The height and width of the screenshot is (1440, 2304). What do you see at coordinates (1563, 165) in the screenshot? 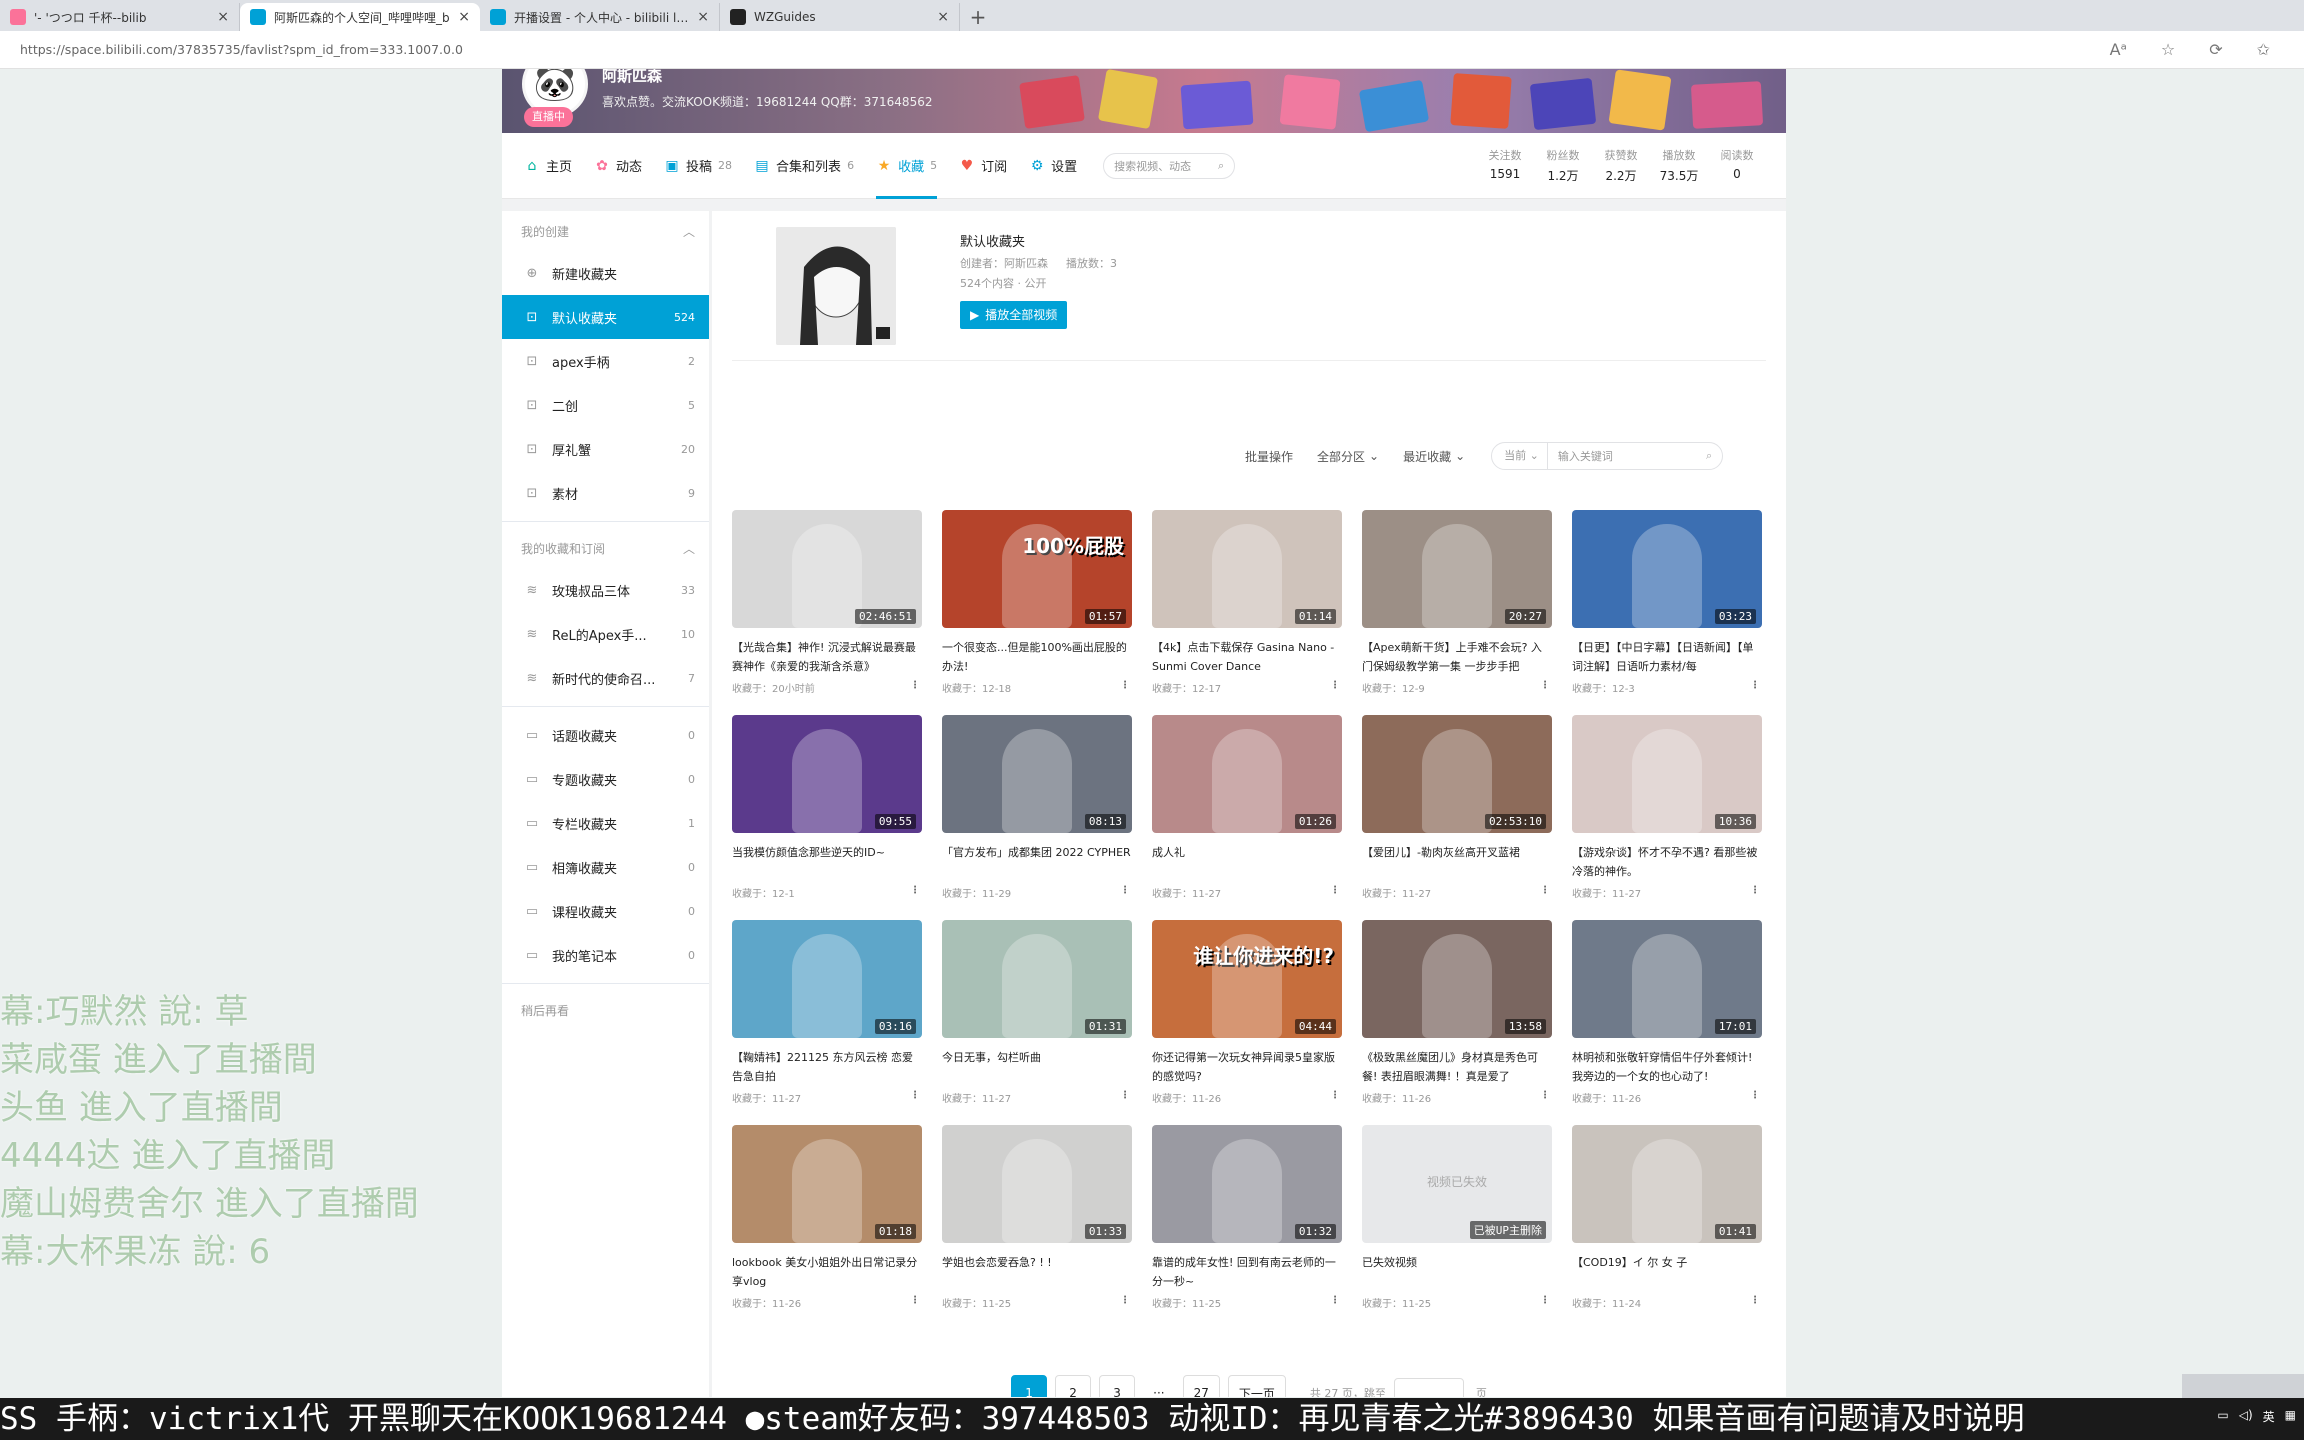
I see `stat-item: 粉丝数 1.2万` at bounding box center [1563, 165].